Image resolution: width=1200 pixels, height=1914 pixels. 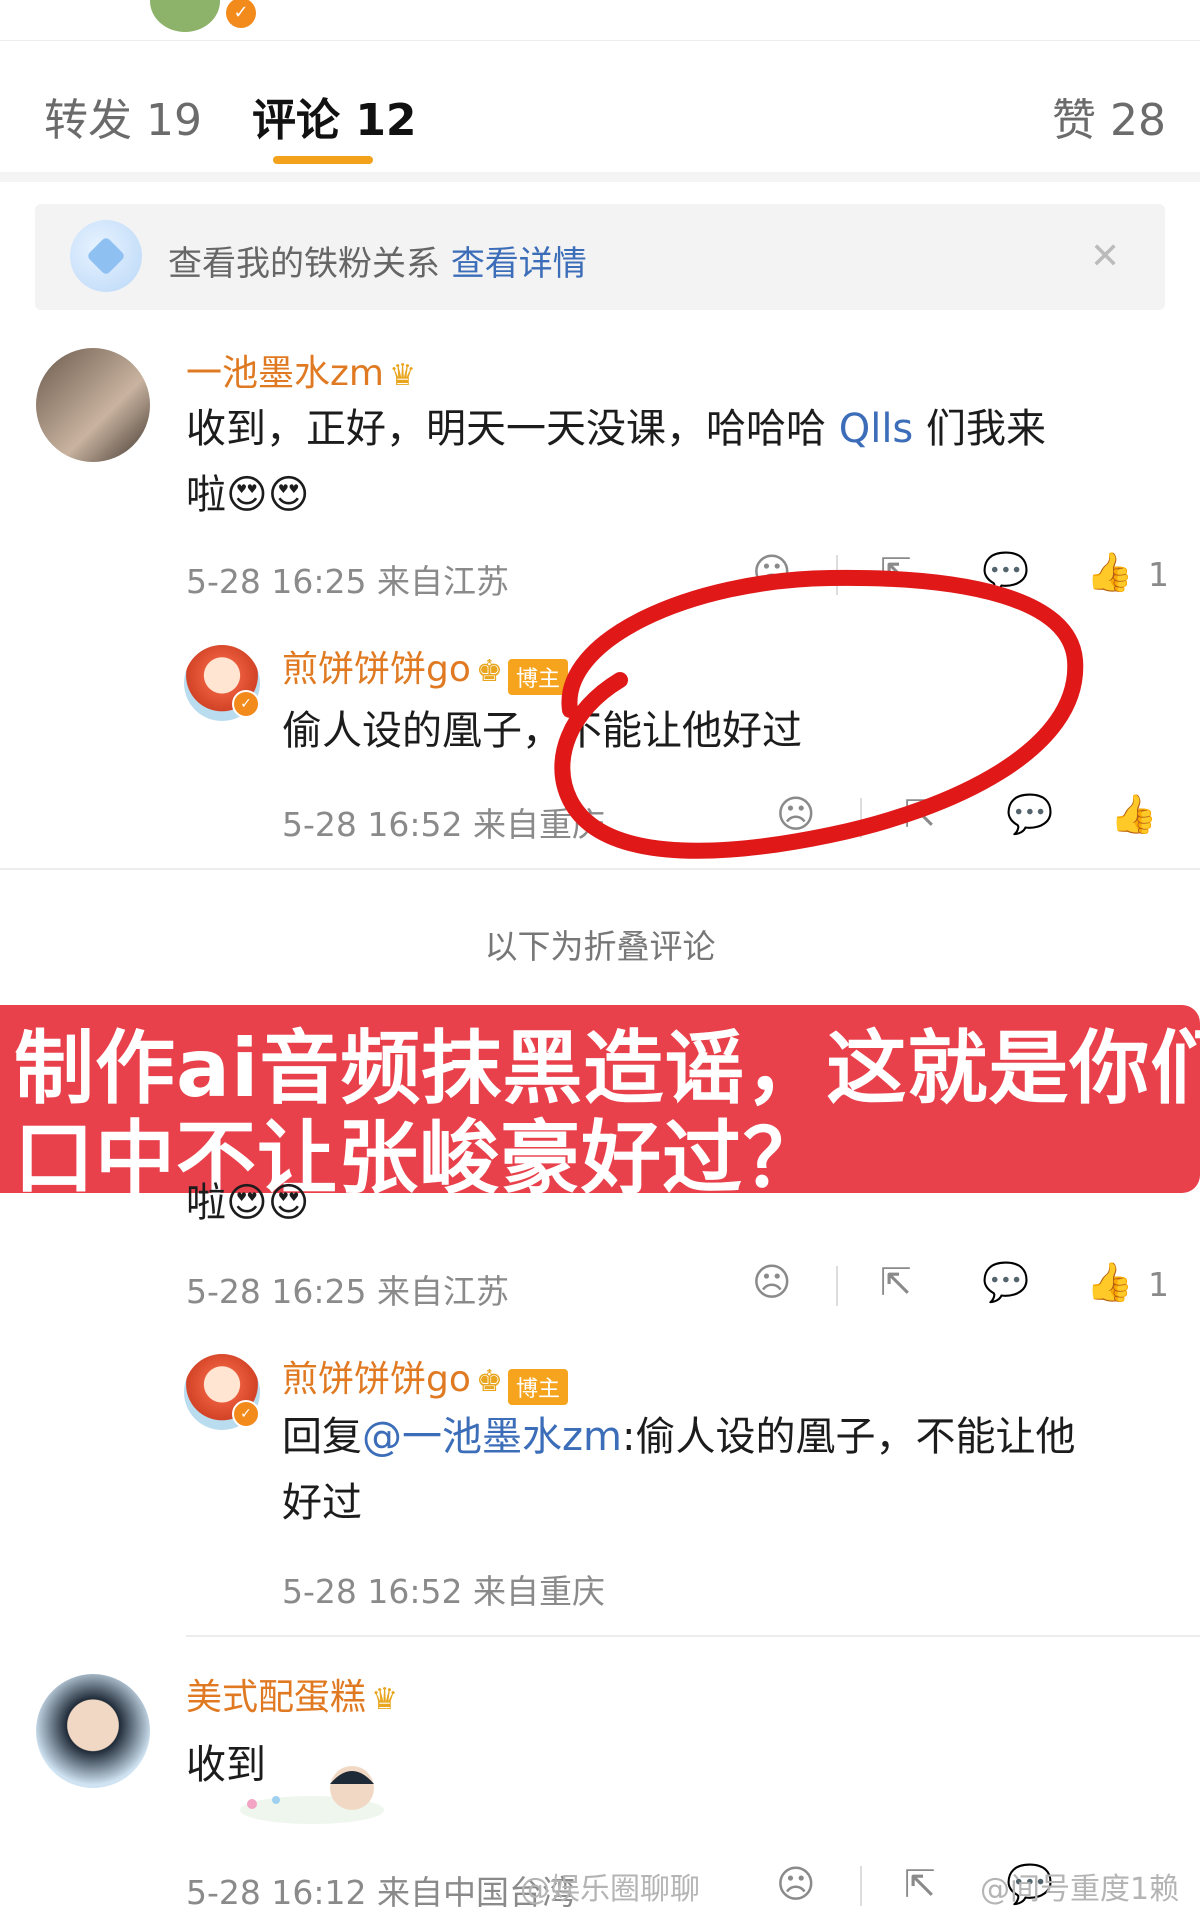 I want to click on reply-text: 回复@一池墨水zm:偷人设的凰子，不能让他 好过, so click(x=732, y=1470).